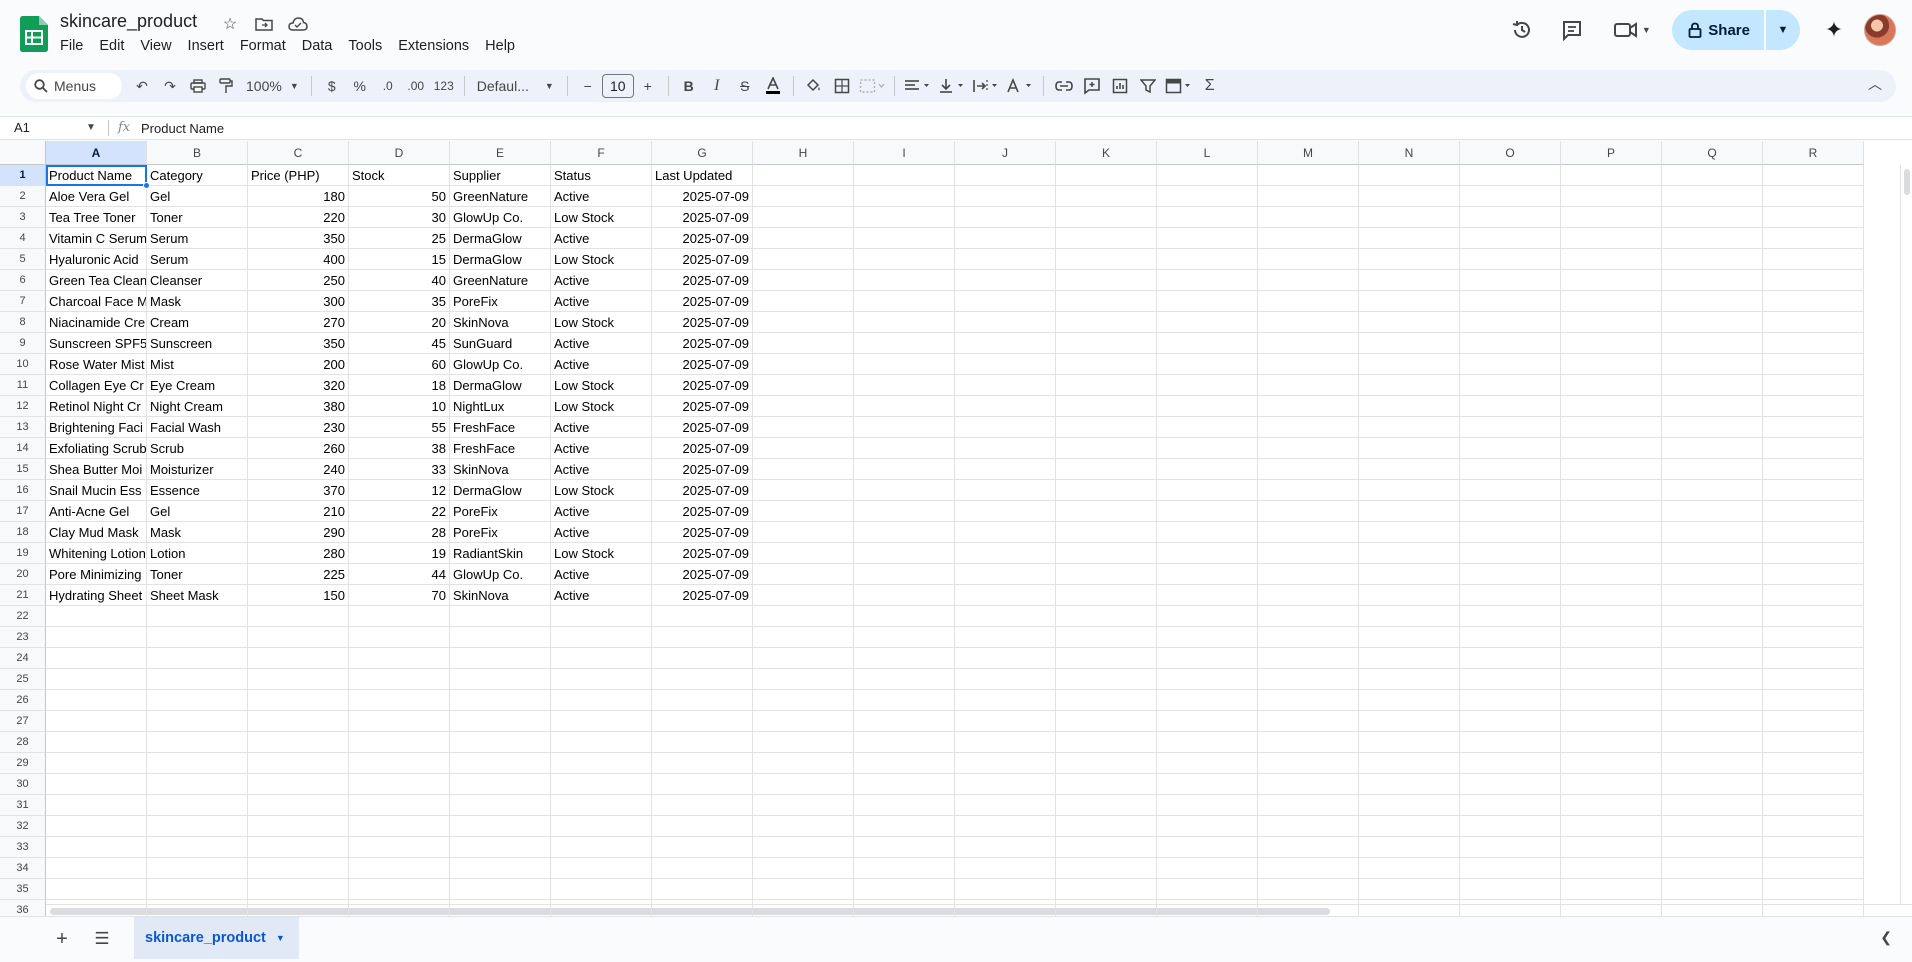 The image size is (1912, 962). I want to click on table-cell: DermaGlow, so click(500, 238).